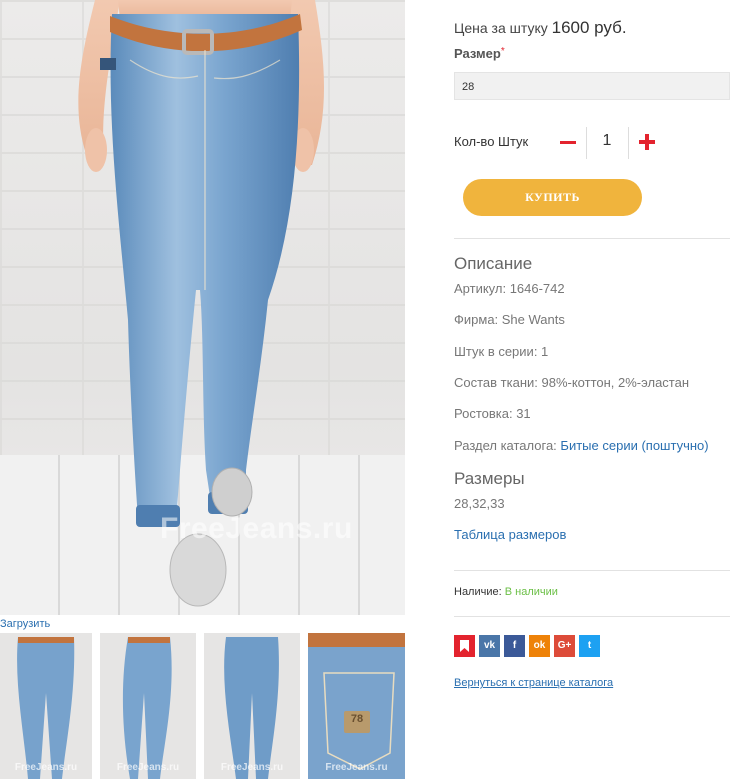  Describe the element at coordinates (634, 445) in the screenshot. I see `catalog-section-link: Битые серии (поштучно)` at that location.